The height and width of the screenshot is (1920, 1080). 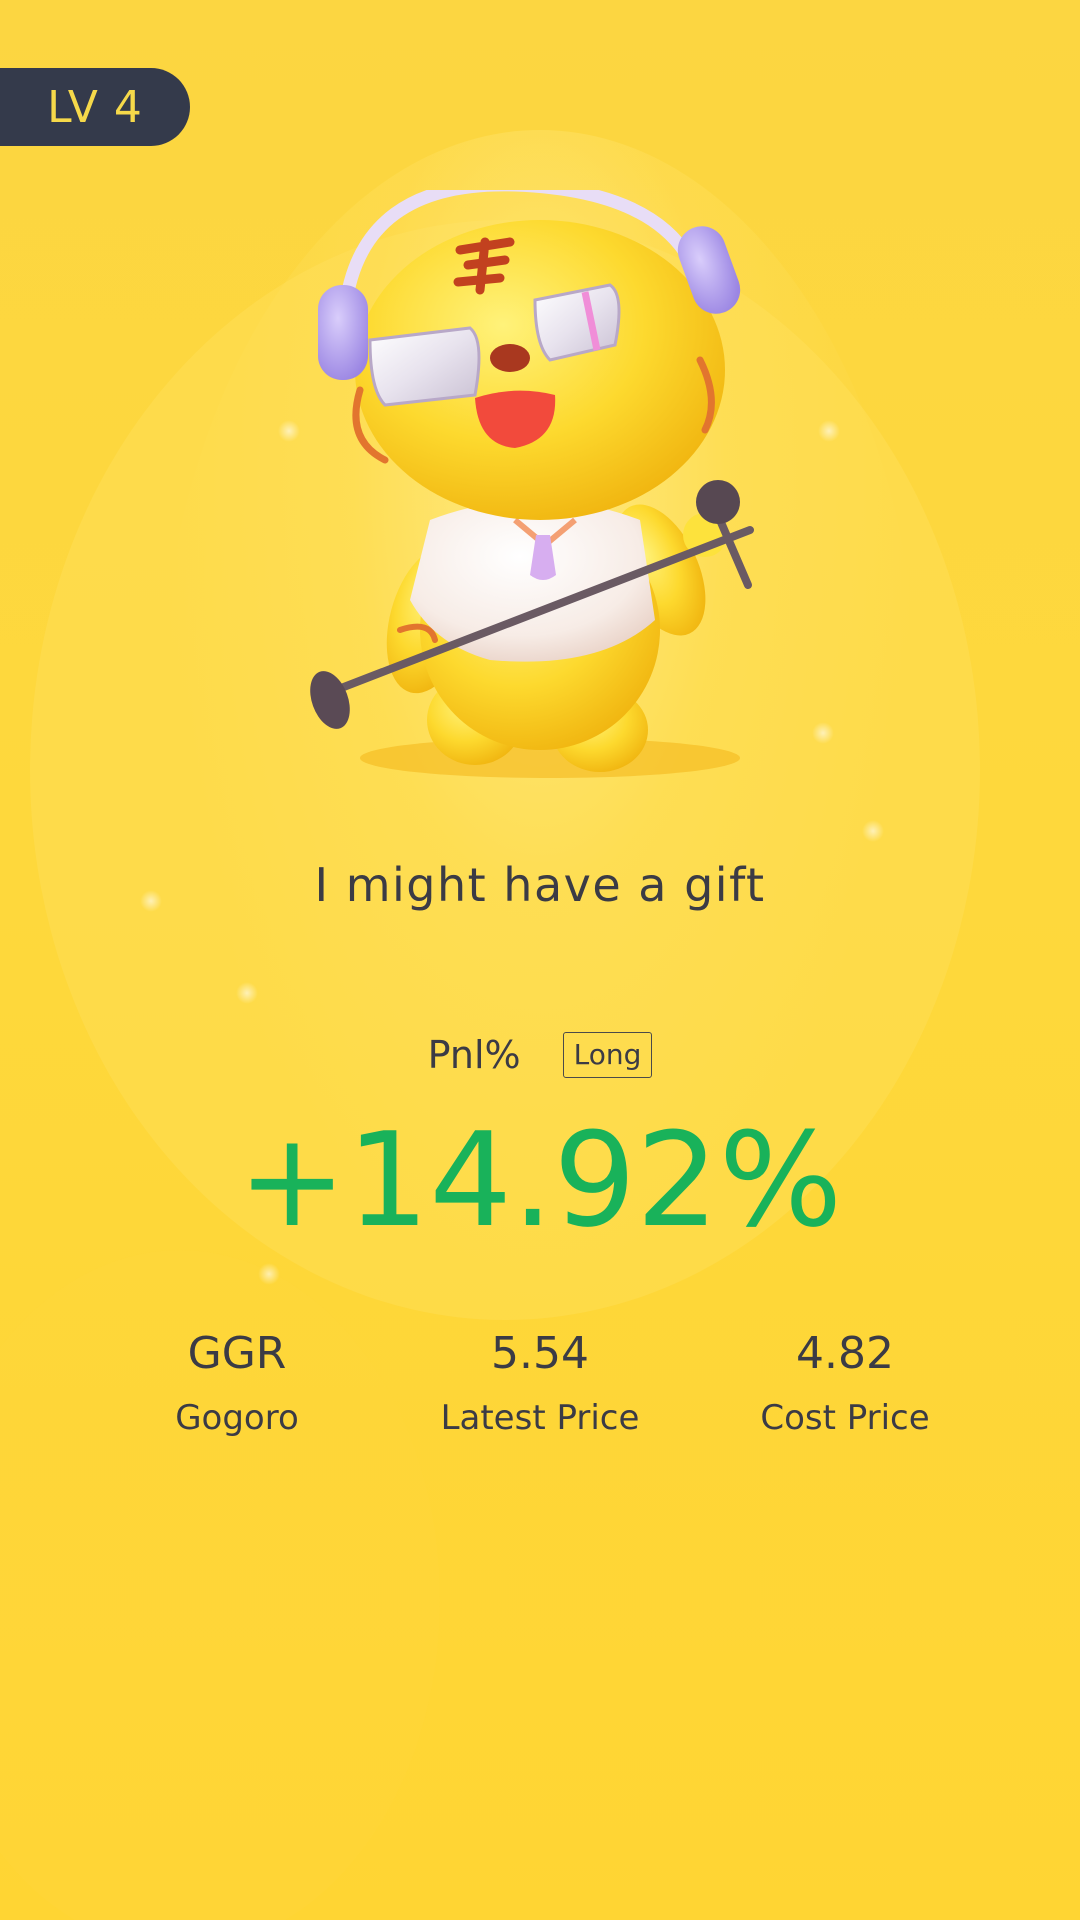 I want to click on cost-price-value: 4.82, so click(x=845, y=1353).